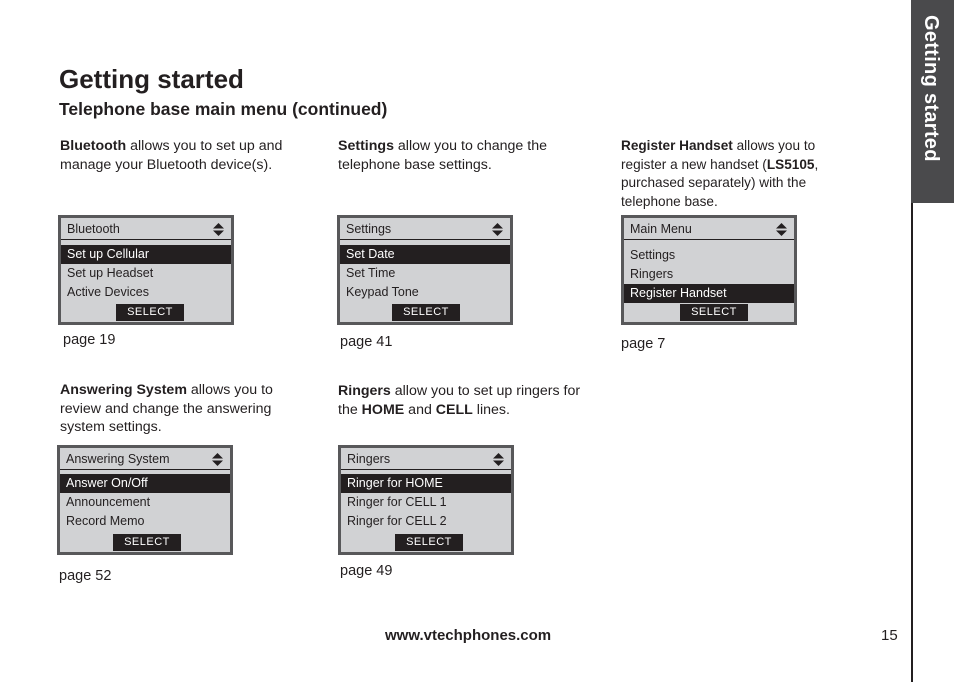 The height and width of the screenshot is (682, 954). I want to click on page-title: Getting started, so click(151, 79).